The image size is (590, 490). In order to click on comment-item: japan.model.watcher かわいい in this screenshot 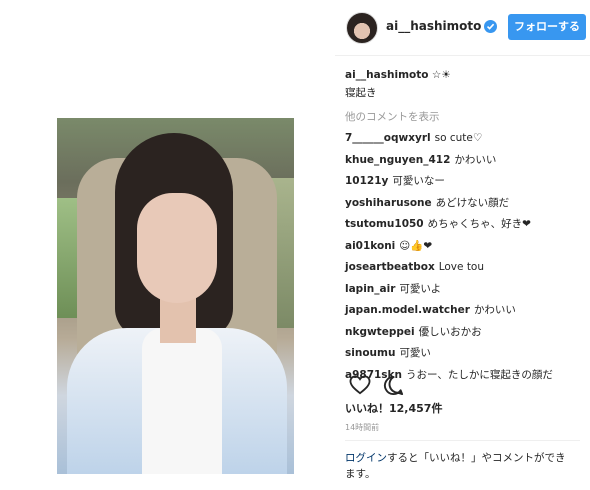, I will do `click(465, 313)`.